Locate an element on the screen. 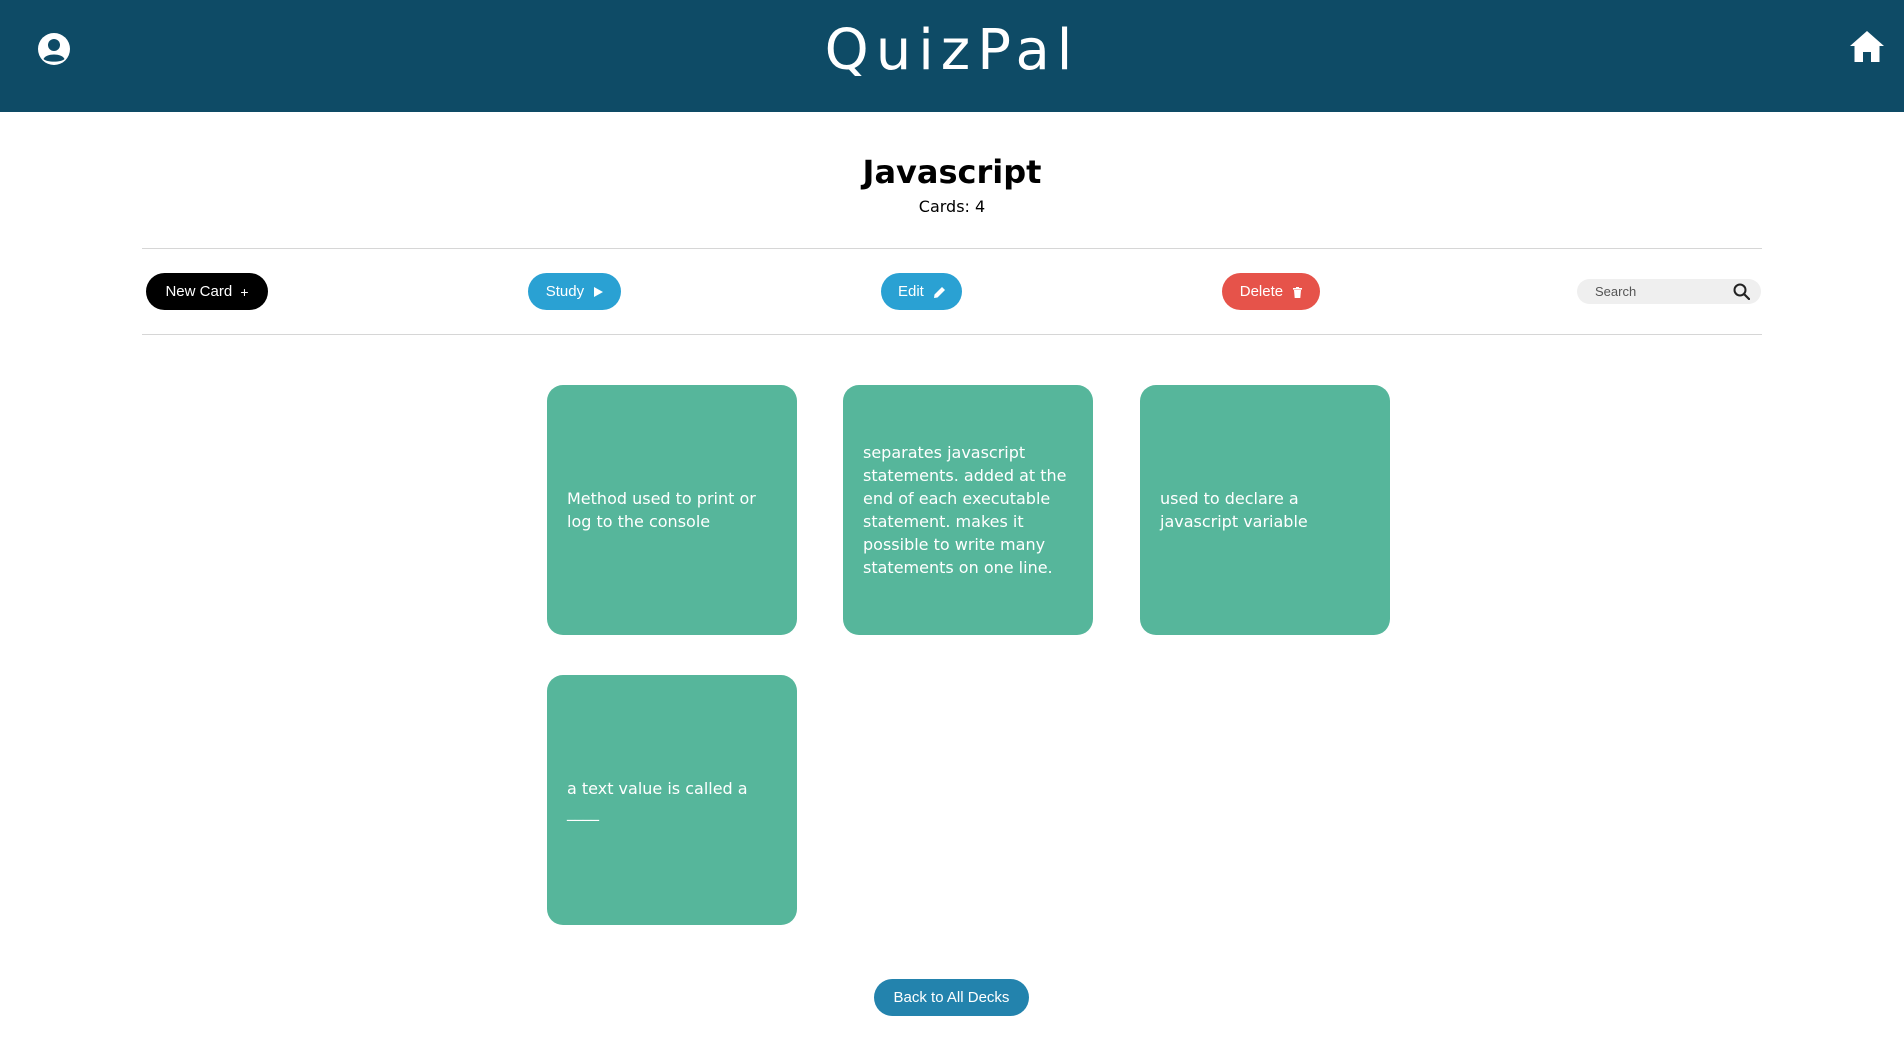 Image resolution: width=1904 pixels, height=1047 pixels. toolbar-divider-bottom is located at coordinates (952, 334).